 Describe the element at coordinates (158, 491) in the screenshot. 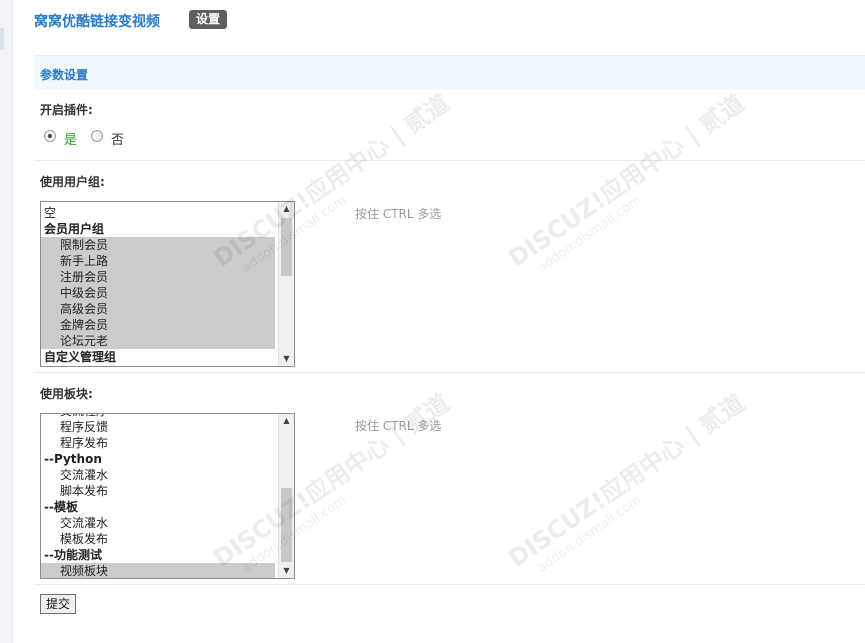

I see `forums-option: 脚本发布` at that location.